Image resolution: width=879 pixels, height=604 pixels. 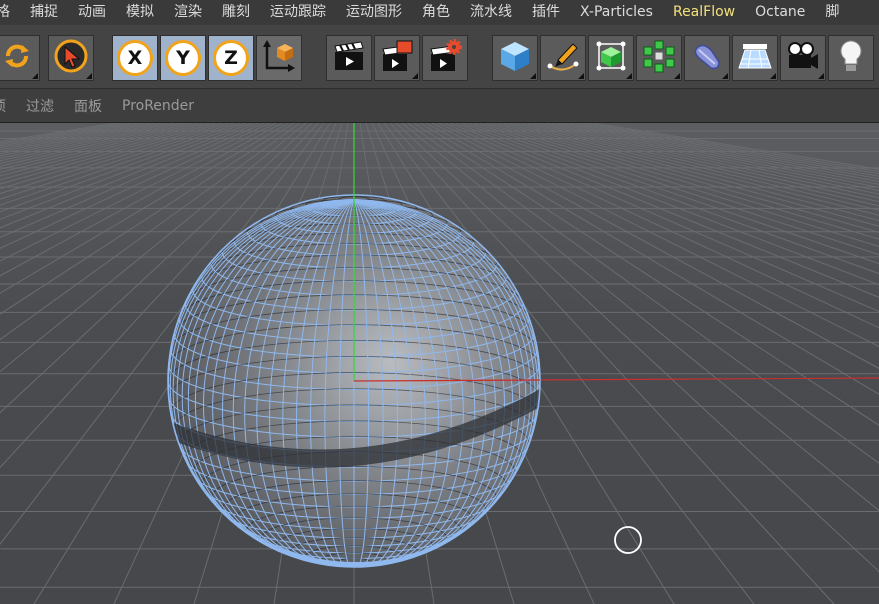 What do you see at coordinates (92, 12) in the screenshot?
I see `menu-item: 动画` at bounding box center [92, 12].